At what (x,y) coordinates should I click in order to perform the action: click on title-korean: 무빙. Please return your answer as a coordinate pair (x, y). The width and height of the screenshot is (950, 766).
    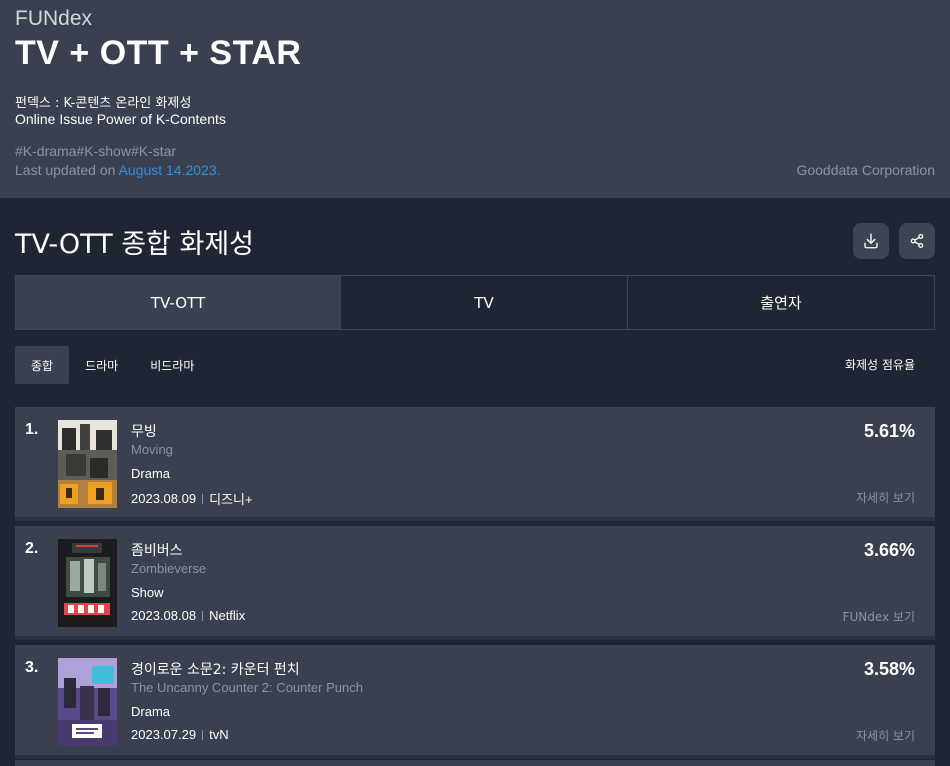
    Looking at the image, I should click on (144, 432).